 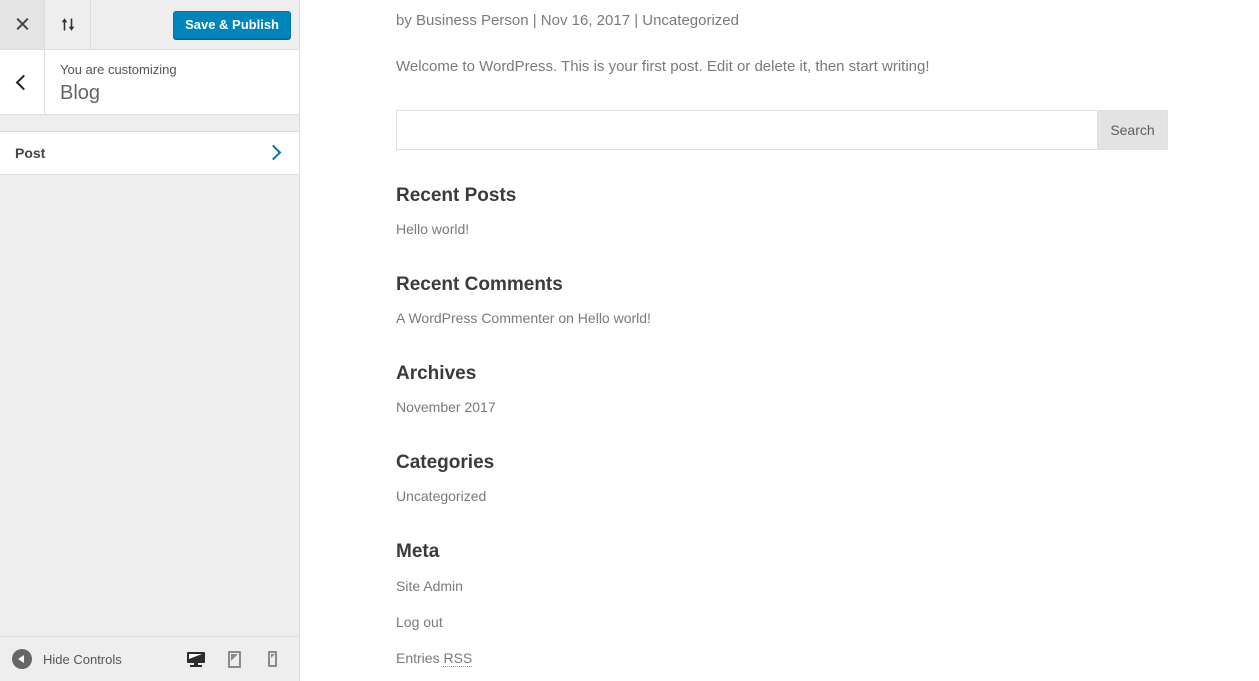 What do you see at coordinates (149, 25) in the screenshot?
I see `customizer-header-actions: Save & Publish` at bounding box center [149, 25].